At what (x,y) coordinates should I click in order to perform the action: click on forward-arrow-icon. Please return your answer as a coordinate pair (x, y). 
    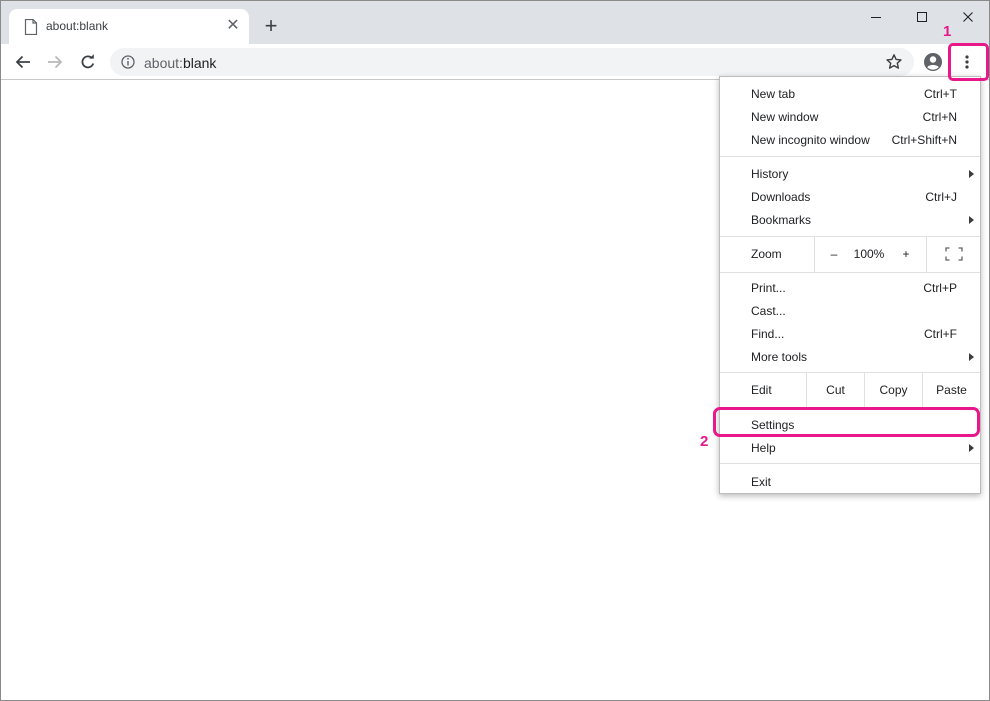
    Looking at the image, I should click on (55, 62).